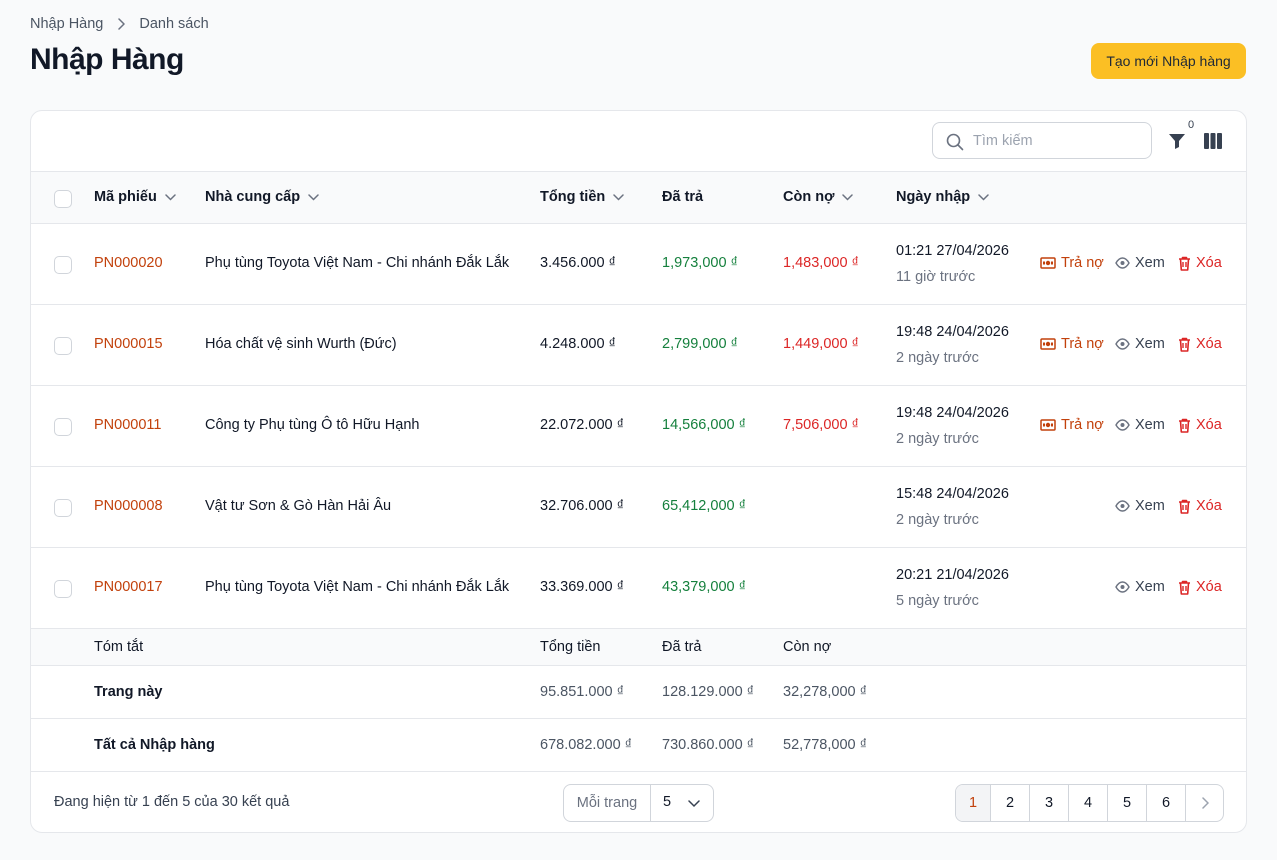 This screenshot has width=1277, height=860. What do you see at coordinates (638, 647) in the screenshot?
I see `summary-header: Tóm tắt Tổng tiền Đã trả Còn nợ` at bounding box center [638, 647].